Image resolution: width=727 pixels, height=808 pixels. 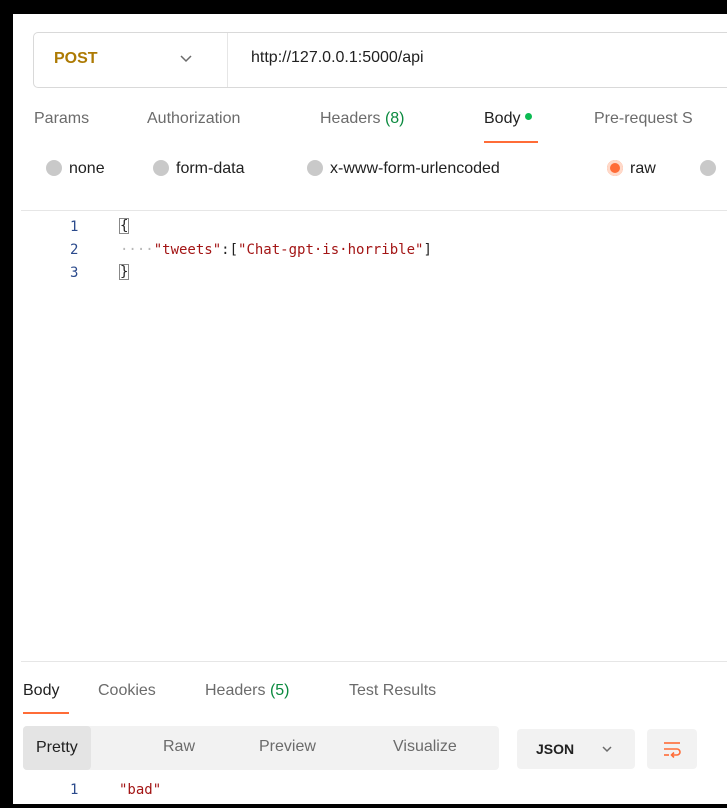 What do you see at coordinates (555, 749) in the screenshot?
I see `format-label: JSON` at bounding box center [555, 749].